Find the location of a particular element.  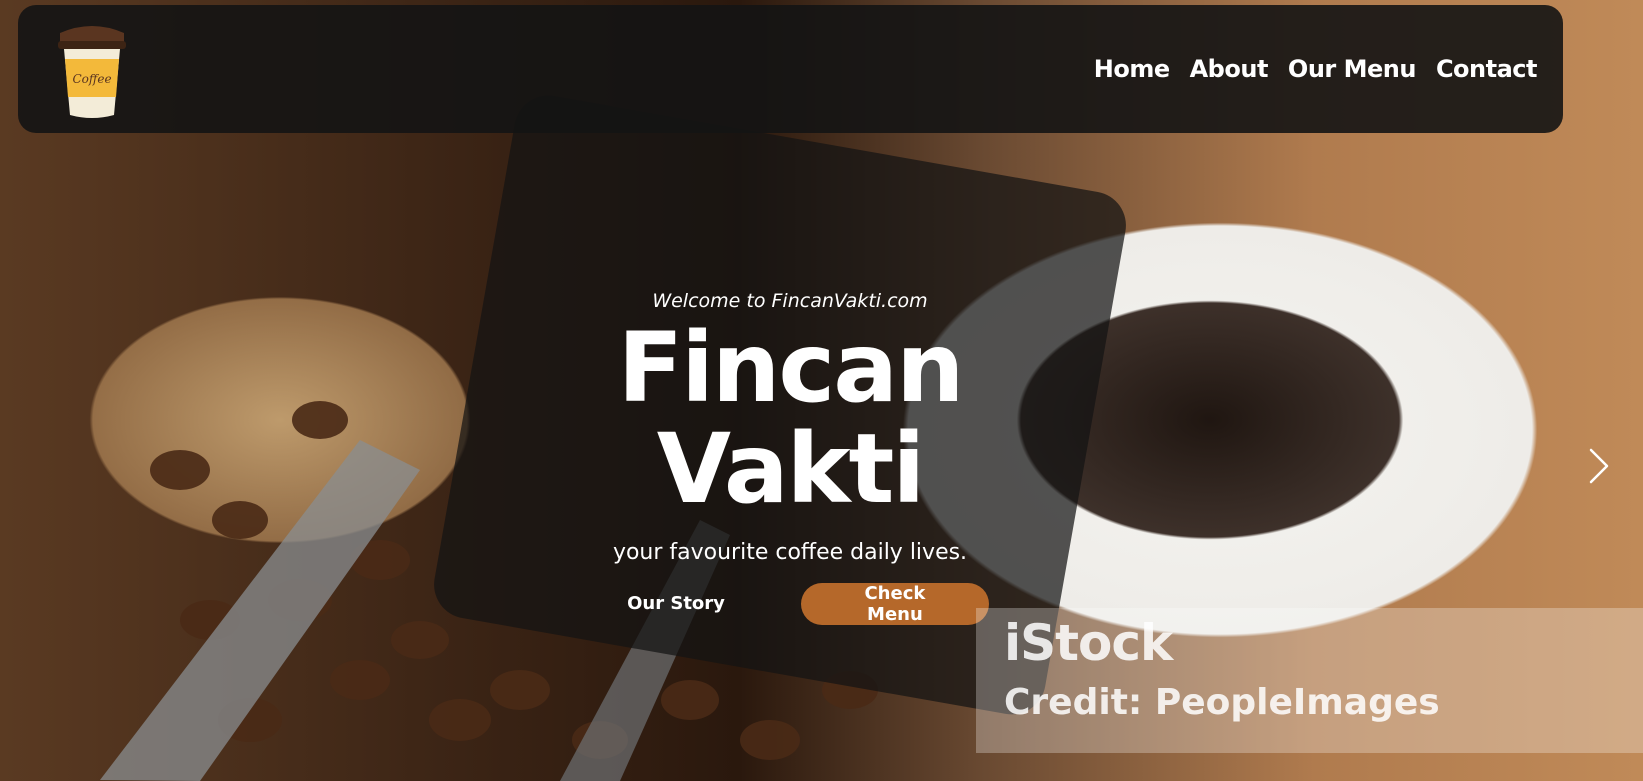

nav-link-about: About is located at coordinates (1229, 69).